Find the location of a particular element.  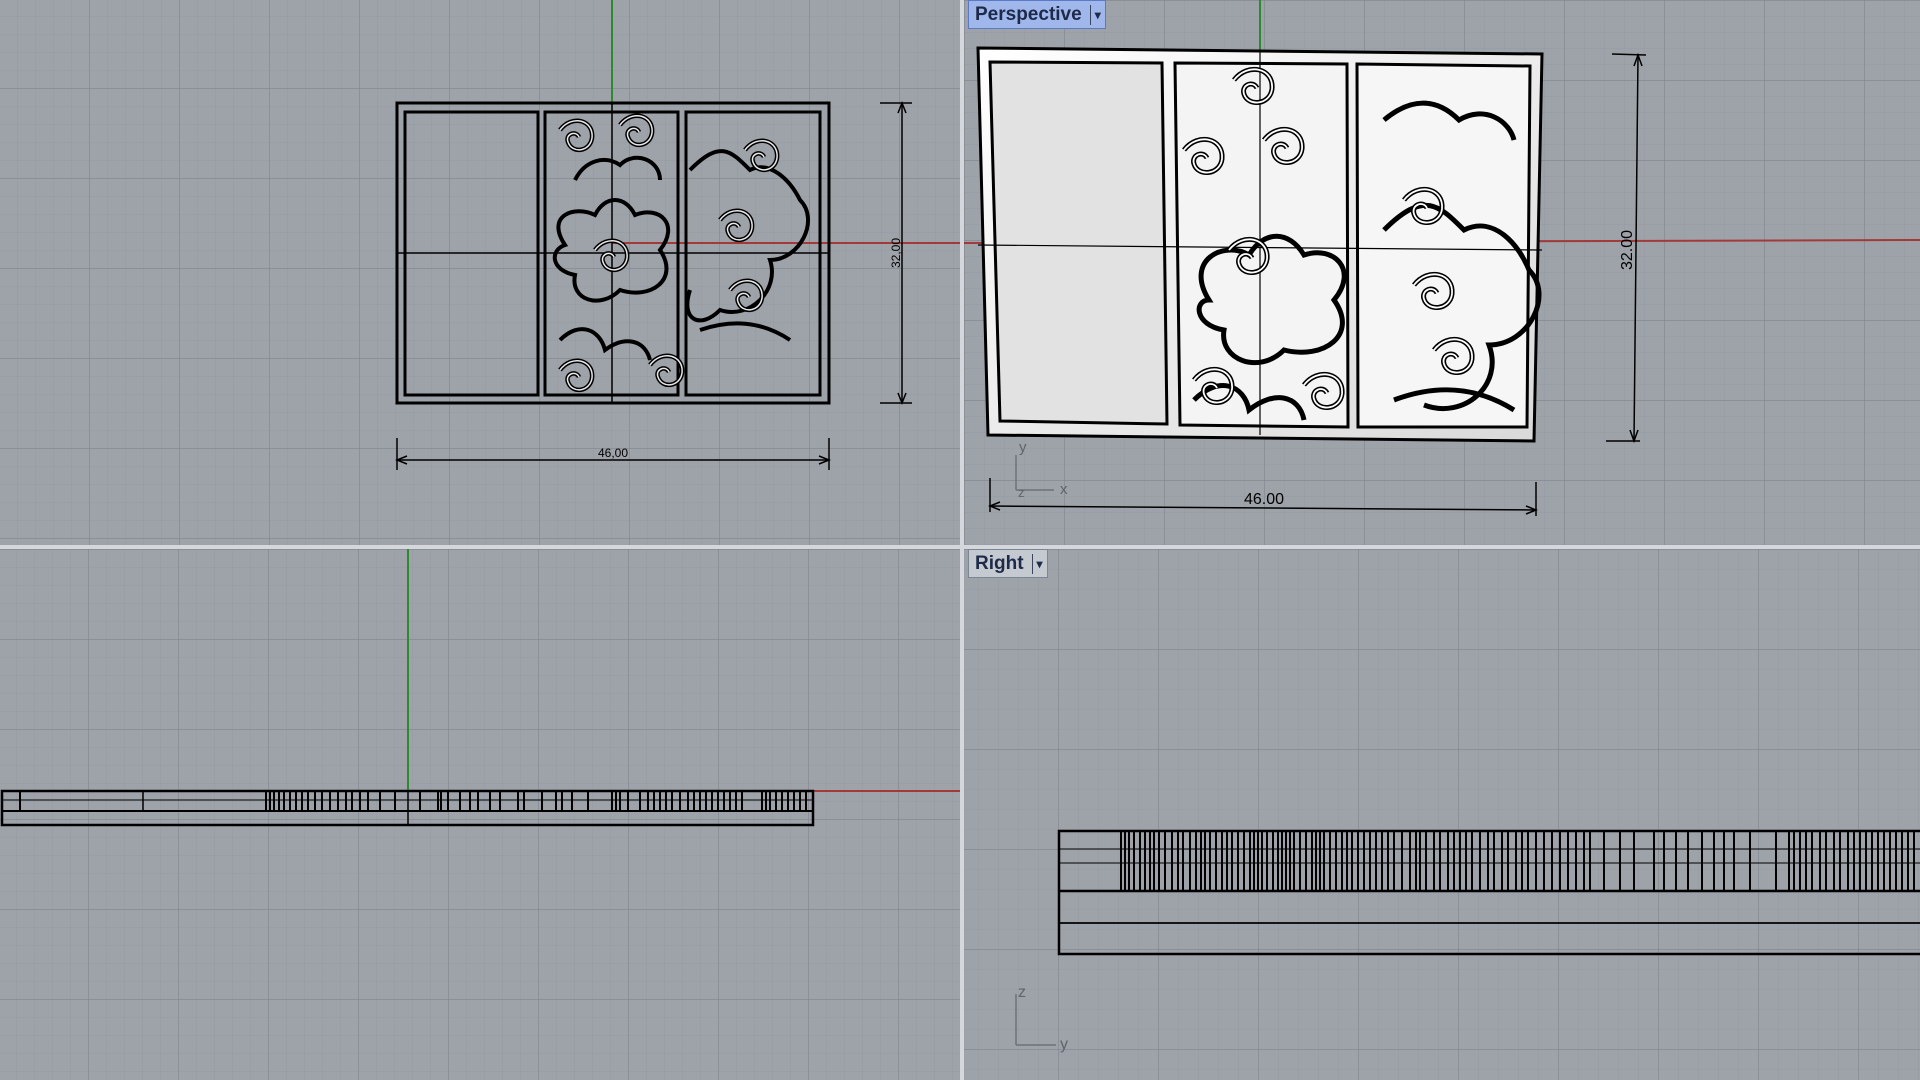

tab-perspective: Perspective ▾ is located at coordinates (1037, 14).